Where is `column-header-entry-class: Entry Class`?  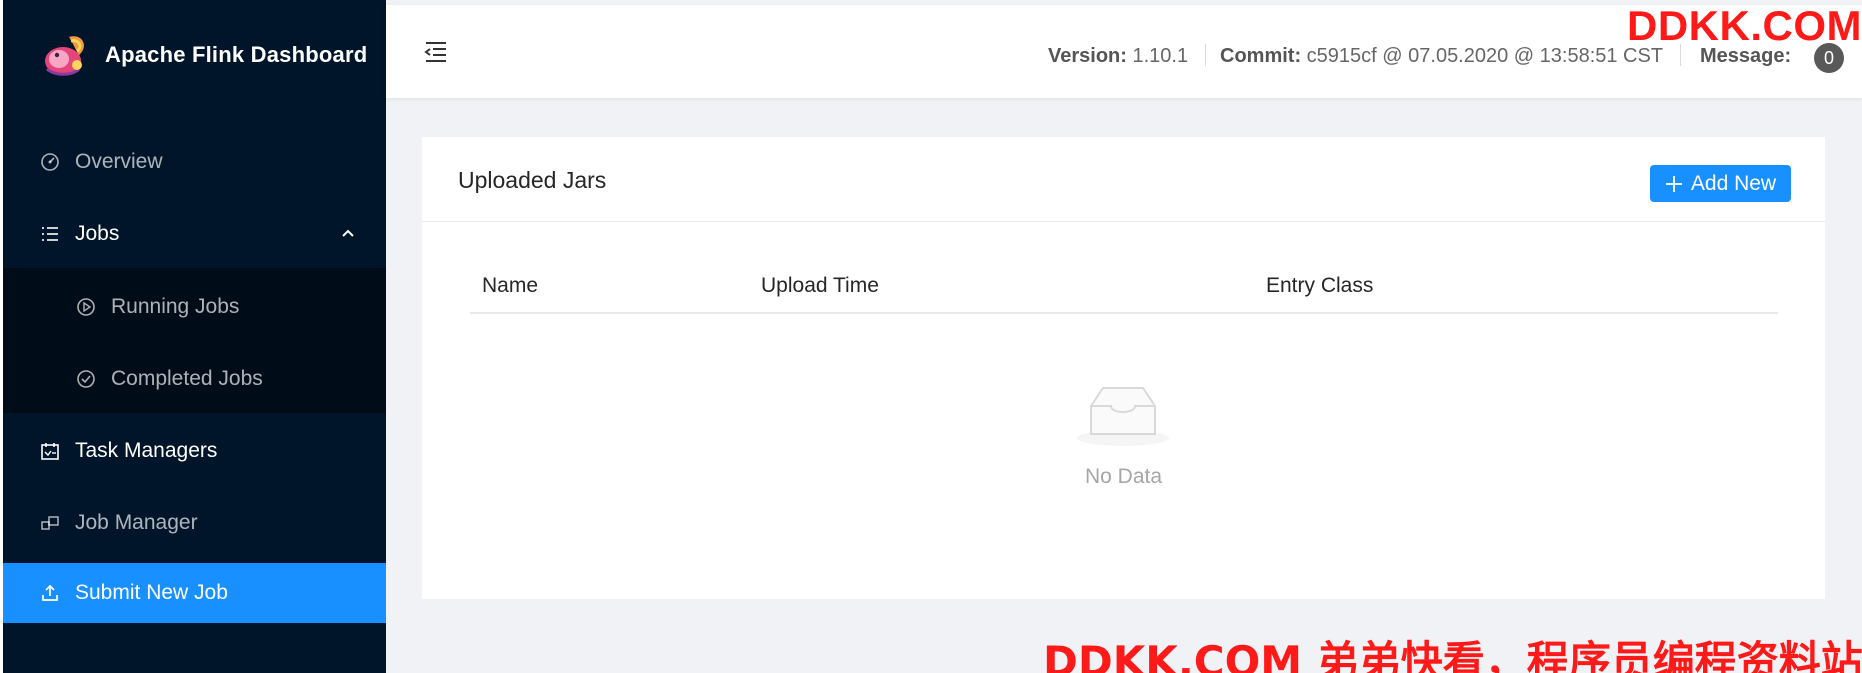 column-header-entry-class: Entry Class is located at coordinates (1319, 286).